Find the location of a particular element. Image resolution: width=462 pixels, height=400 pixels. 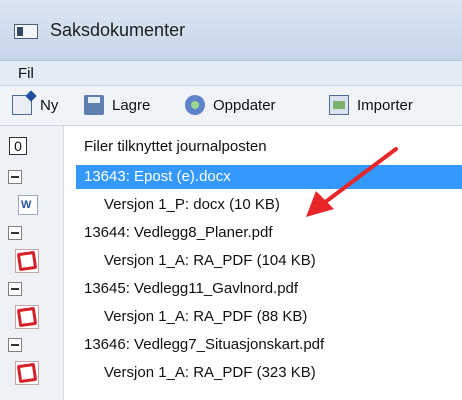

window-icon is located at coordinates (26, 31).